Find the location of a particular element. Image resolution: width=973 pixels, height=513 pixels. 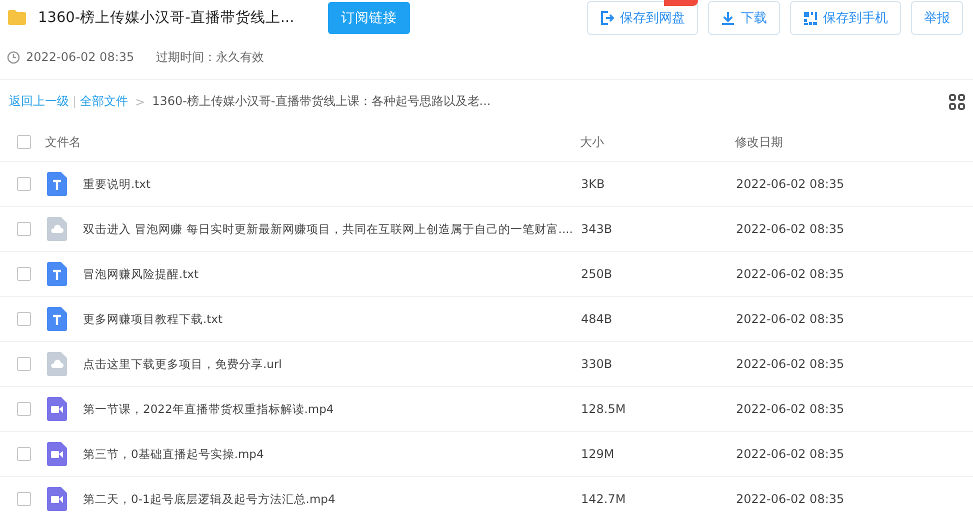

file-size: 484B is located at coordinates (597, 319).